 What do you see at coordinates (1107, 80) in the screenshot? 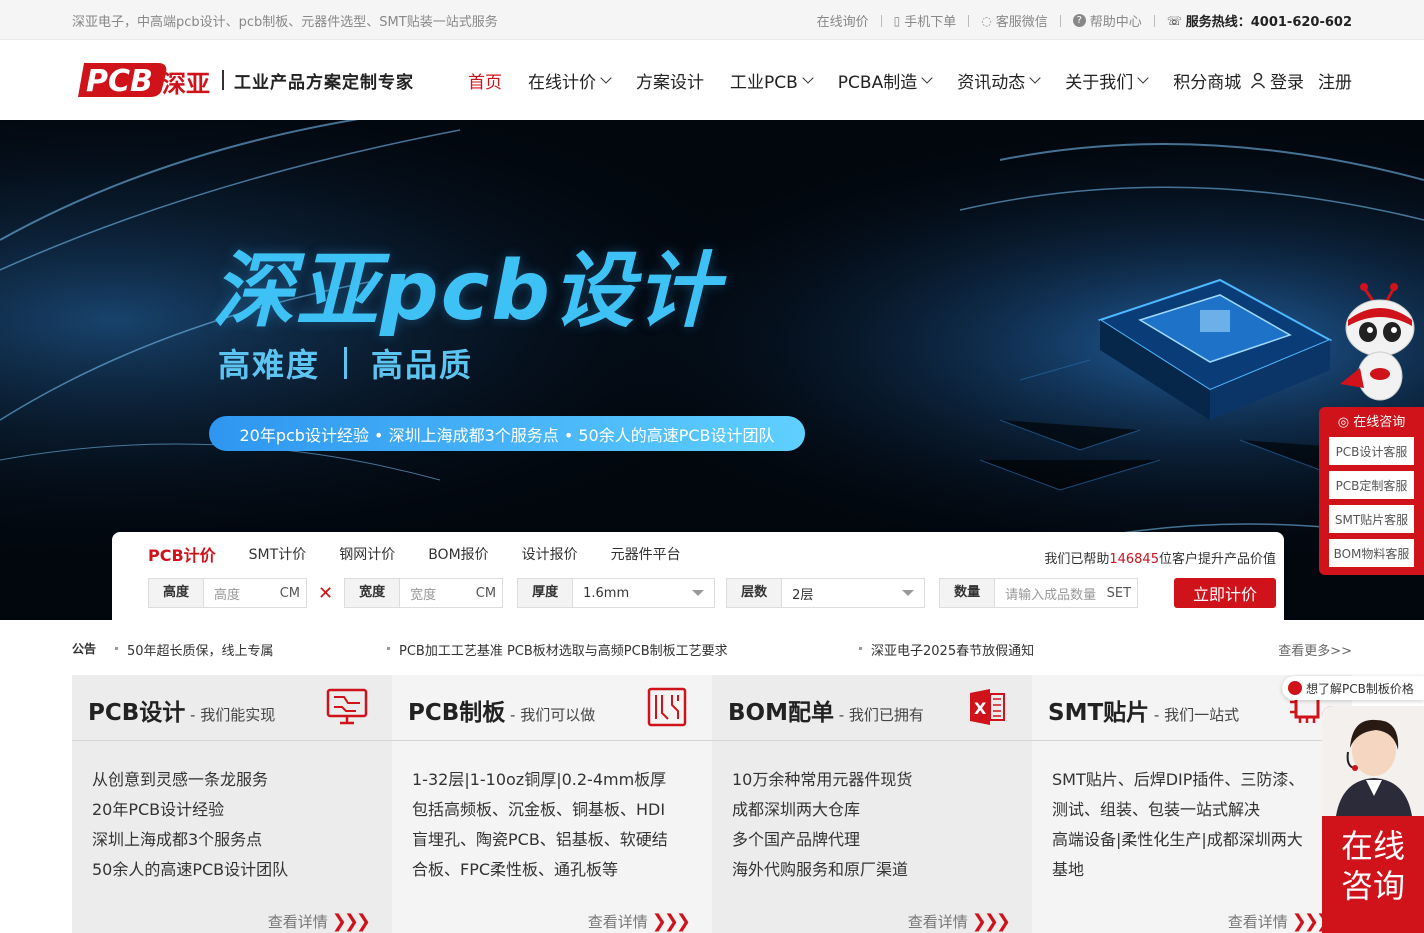
I see `nav-about: 关于我们` at bounding box center [1107, 80].